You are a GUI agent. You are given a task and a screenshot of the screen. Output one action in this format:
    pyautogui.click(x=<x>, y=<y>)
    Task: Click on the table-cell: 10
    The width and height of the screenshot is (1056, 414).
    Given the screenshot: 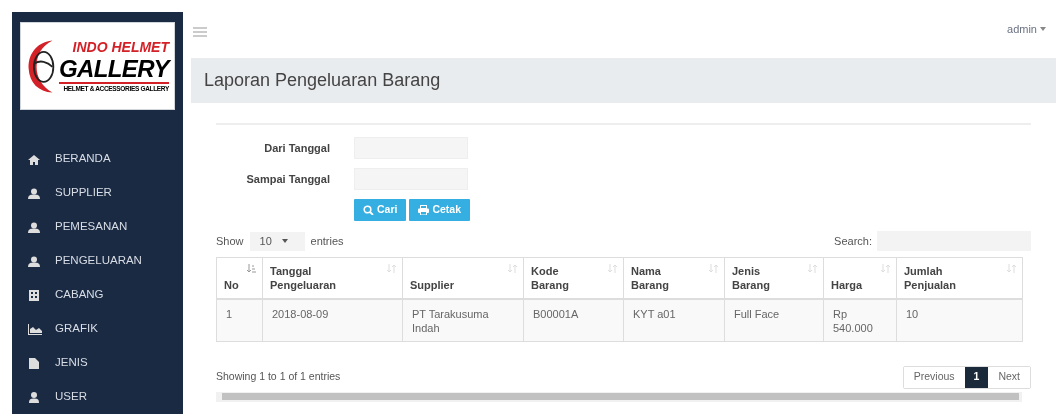 What is the action you would take?
    pyautogui.click(x=959, y=319)
    